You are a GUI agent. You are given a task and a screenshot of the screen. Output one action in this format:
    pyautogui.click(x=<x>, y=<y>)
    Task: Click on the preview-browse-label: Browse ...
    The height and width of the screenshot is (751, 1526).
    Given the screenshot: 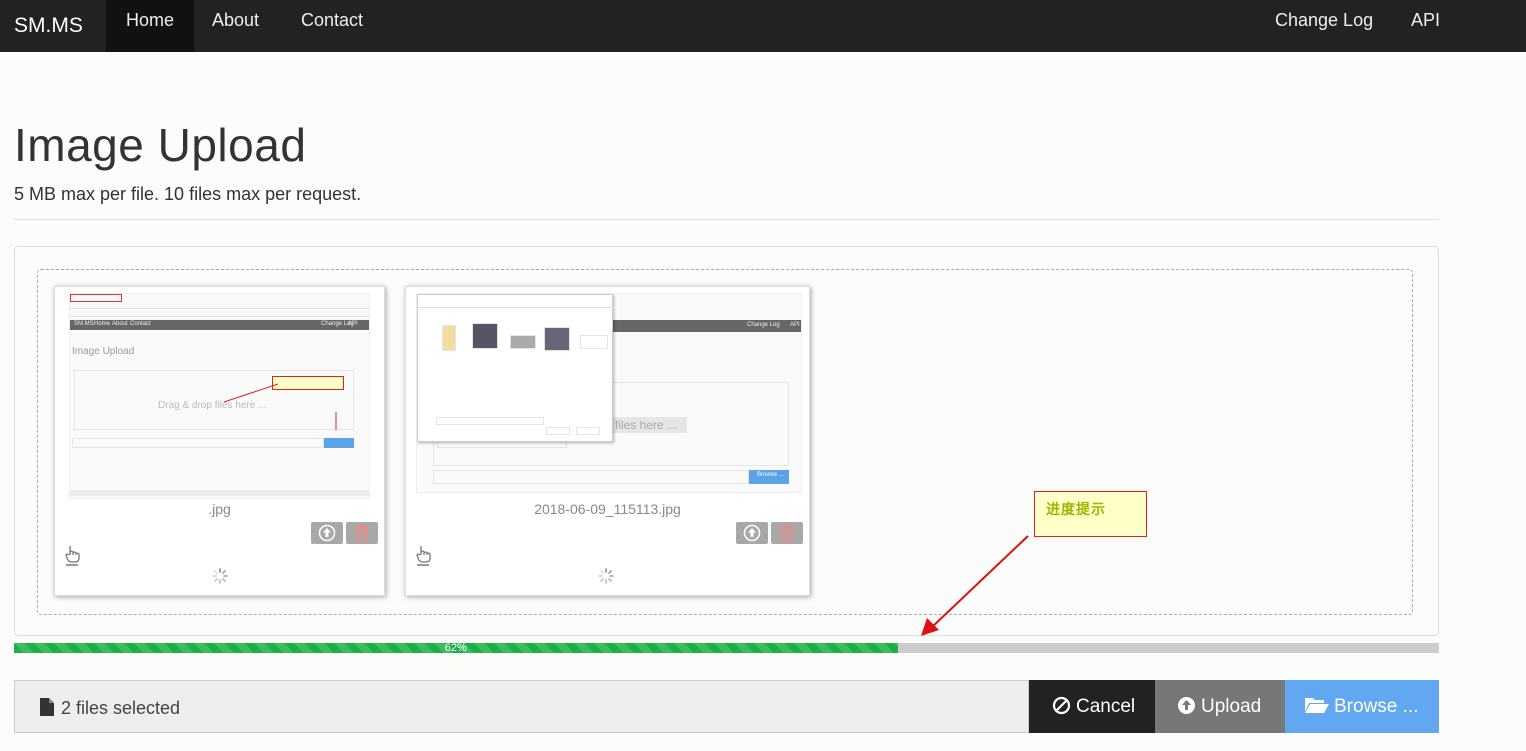 What is the action you would take?
    pyautogui.click(x=770, y=475)
    